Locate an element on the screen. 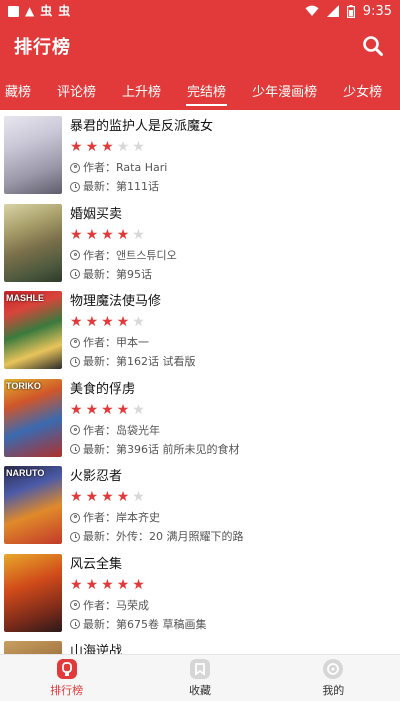 The width and height of the screenshot is (400, 701). comic-cover: MASHLE is located at coordinates (33, 330).